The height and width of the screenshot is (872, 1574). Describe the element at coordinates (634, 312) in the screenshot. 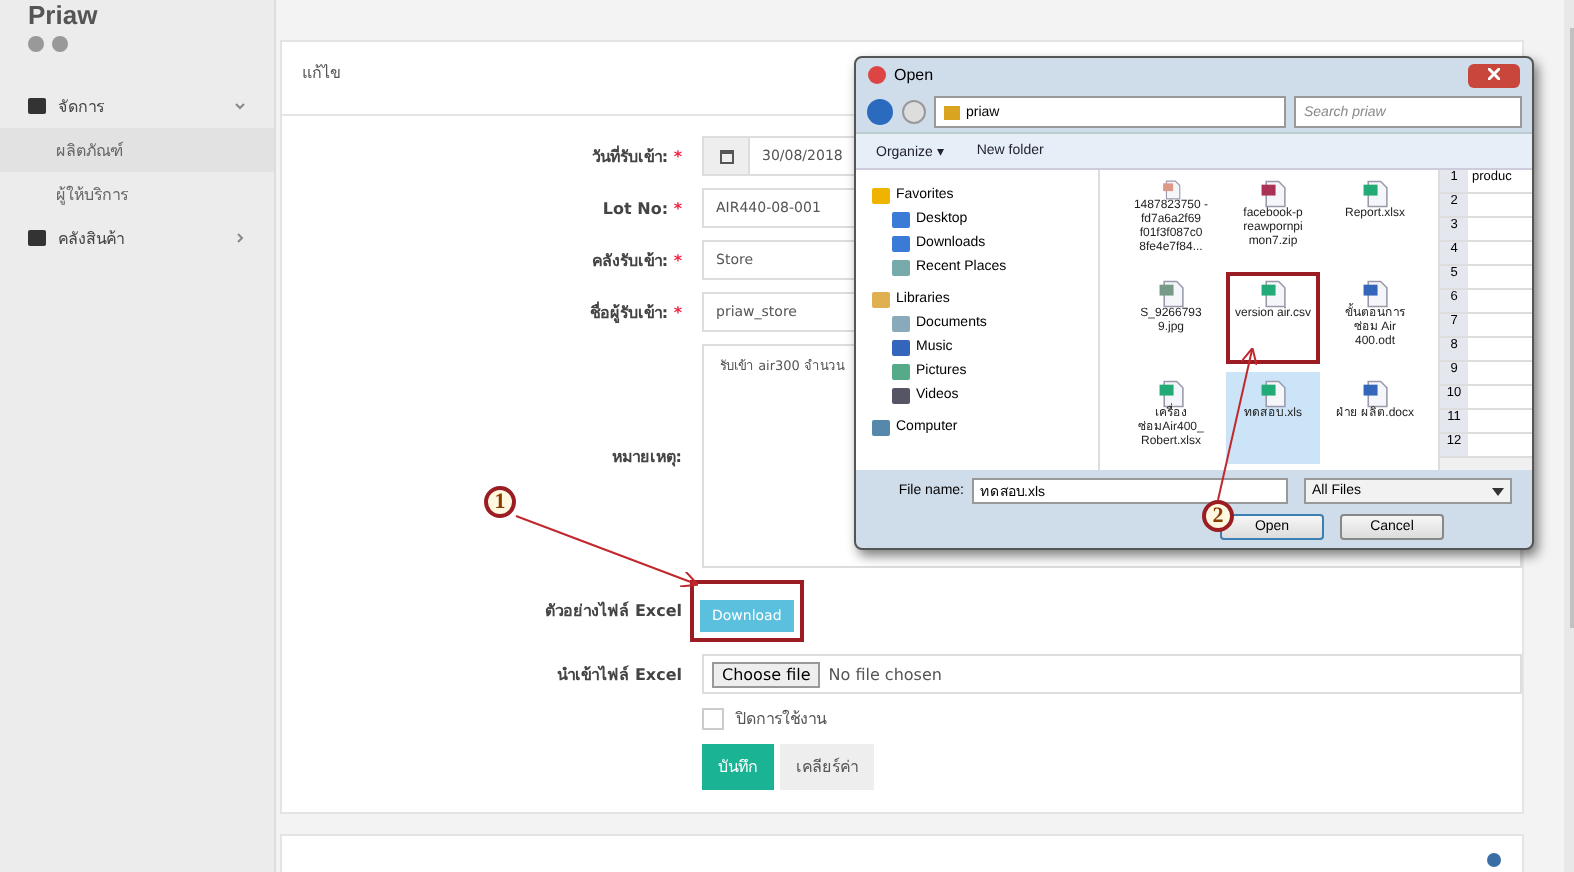

I see `field-label: ชื่อผู้รับเข้า: *` at that location.